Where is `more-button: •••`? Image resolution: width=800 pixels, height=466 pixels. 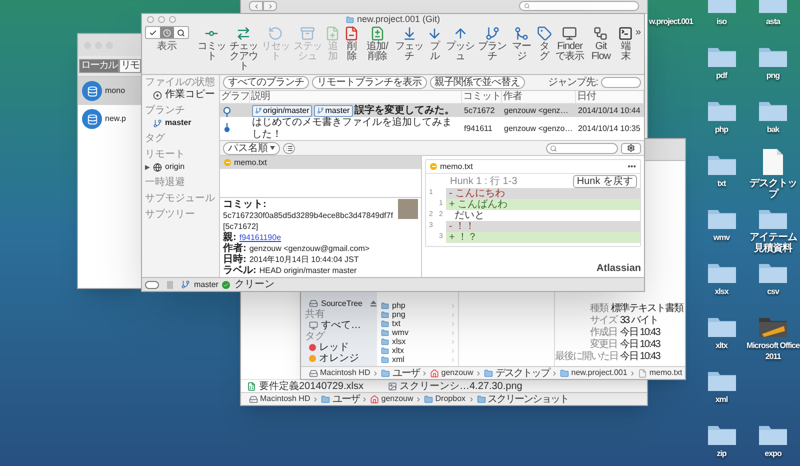 more-button: ••• is located at coordinates (632, 166).